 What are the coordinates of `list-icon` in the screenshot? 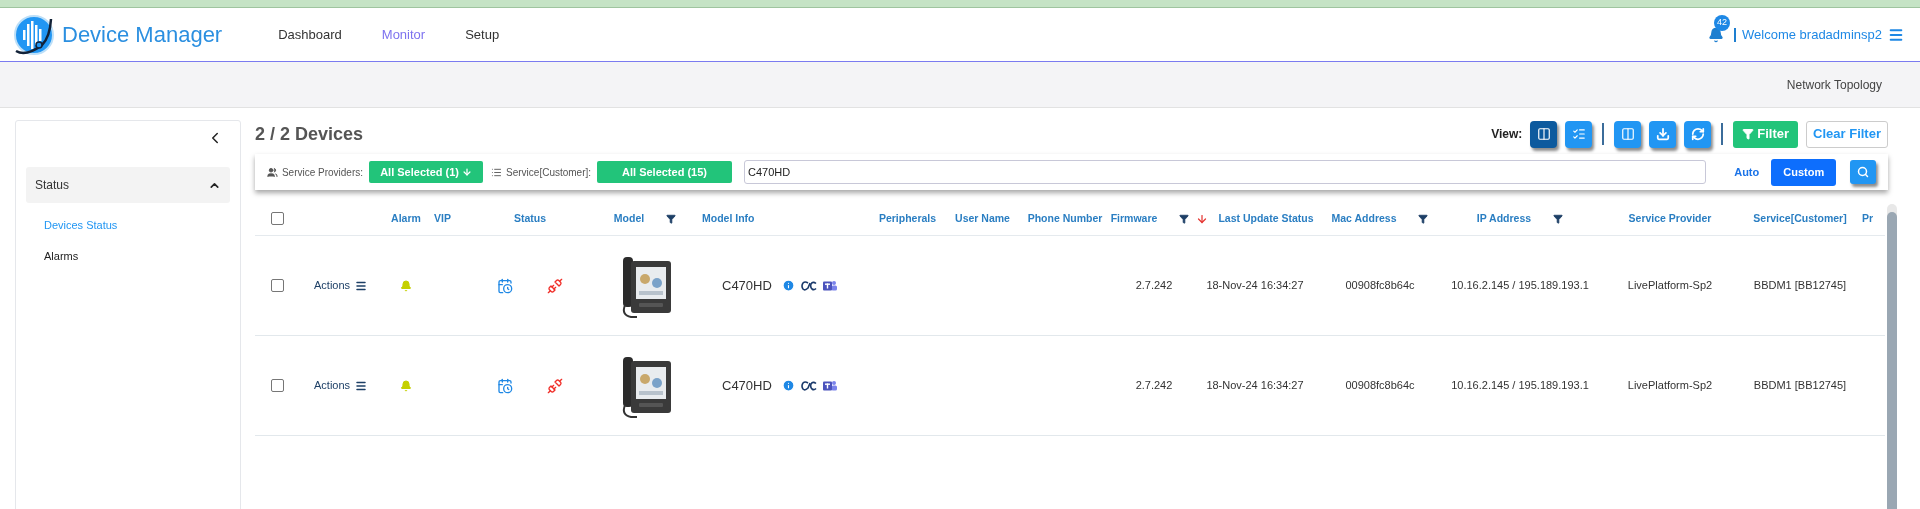 It's located at (497, 172).